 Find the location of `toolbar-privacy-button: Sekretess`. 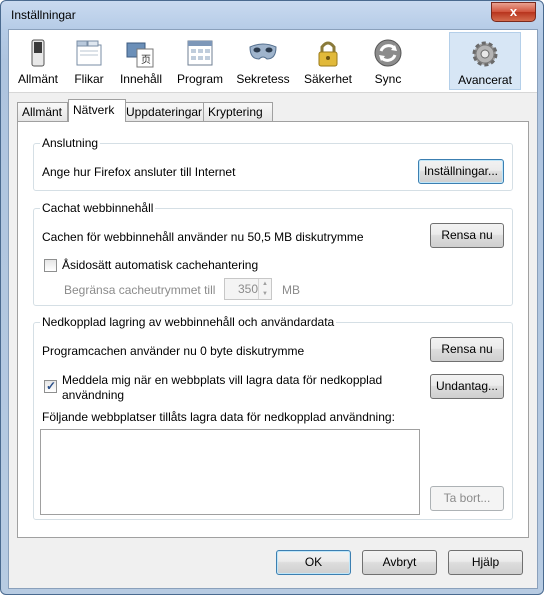

toolbar-privacy-button: Sekretess is located at coordinates (263, 60).